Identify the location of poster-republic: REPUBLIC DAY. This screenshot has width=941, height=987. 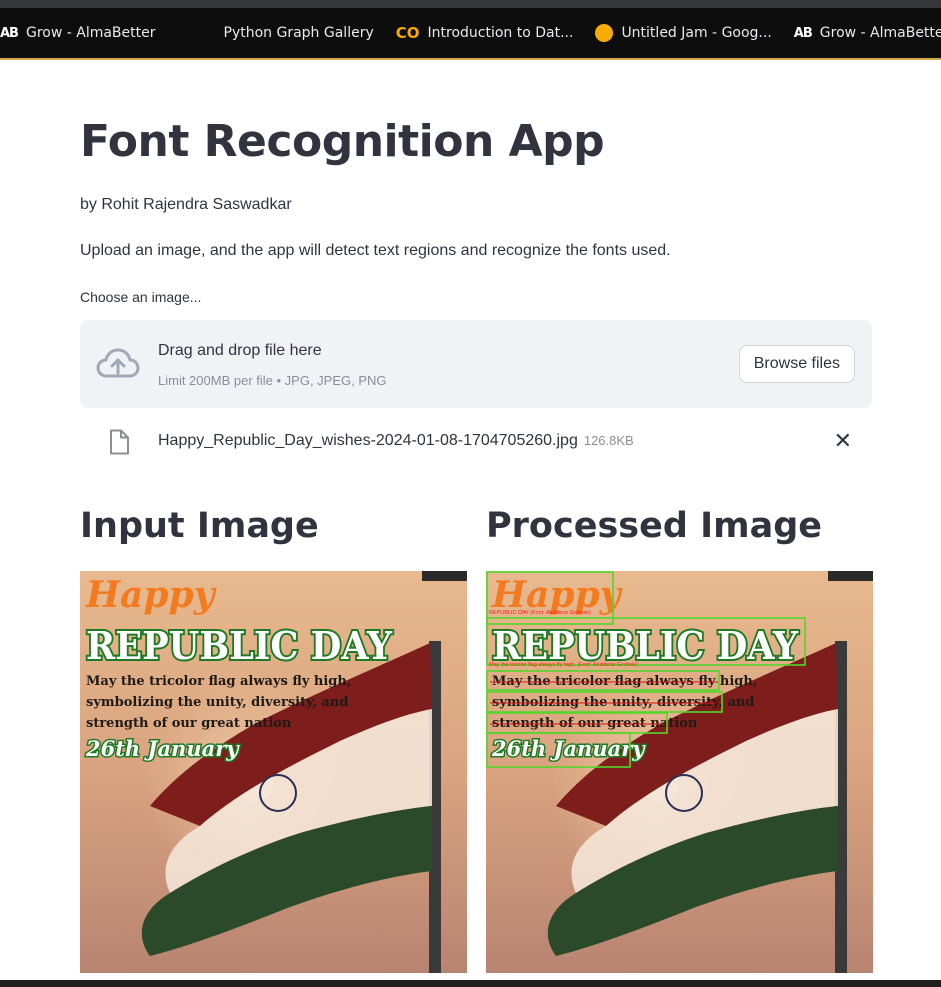
(239, 645).